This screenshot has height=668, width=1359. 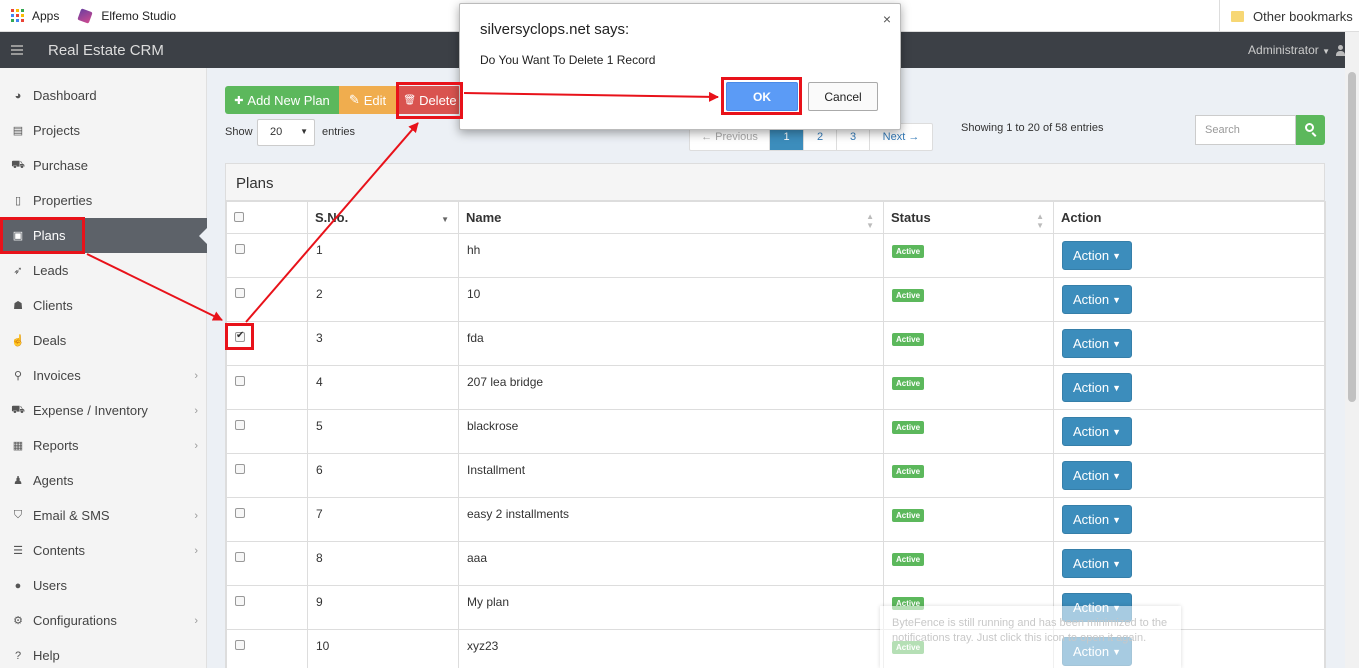 I want to click on apps-bookmark: Apps, so click(x=29, y=16).